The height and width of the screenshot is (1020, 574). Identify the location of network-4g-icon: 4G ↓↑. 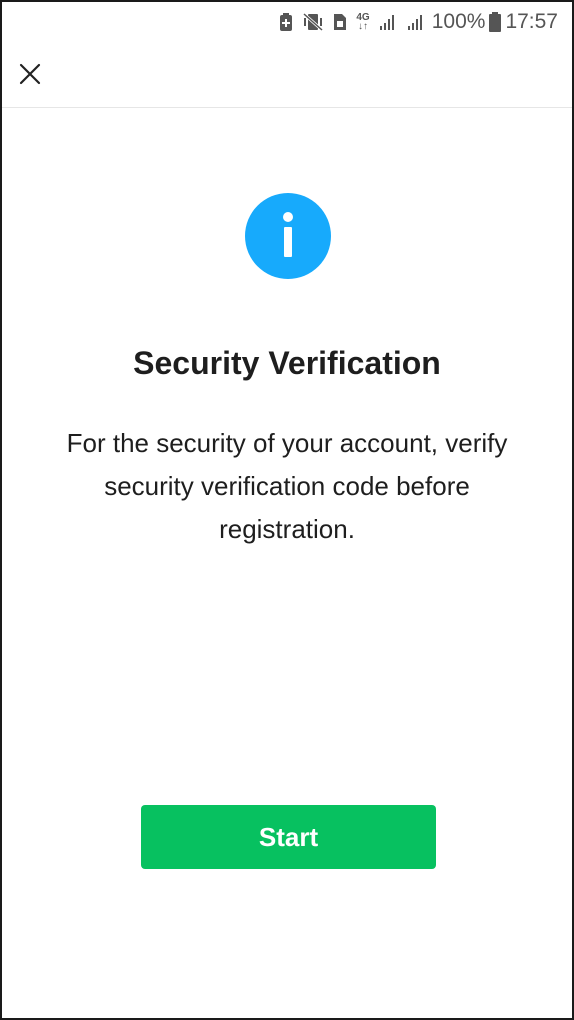
(362, 22).